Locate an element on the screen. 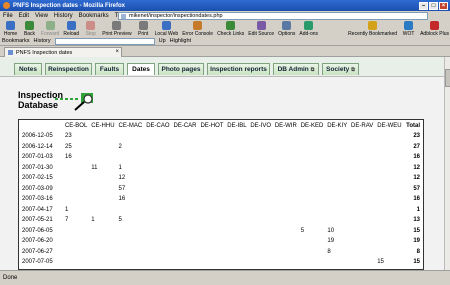 The height and width of the screenshot is (285, 450). recently-bookmarked-icon is located at coordinates (373, 25).